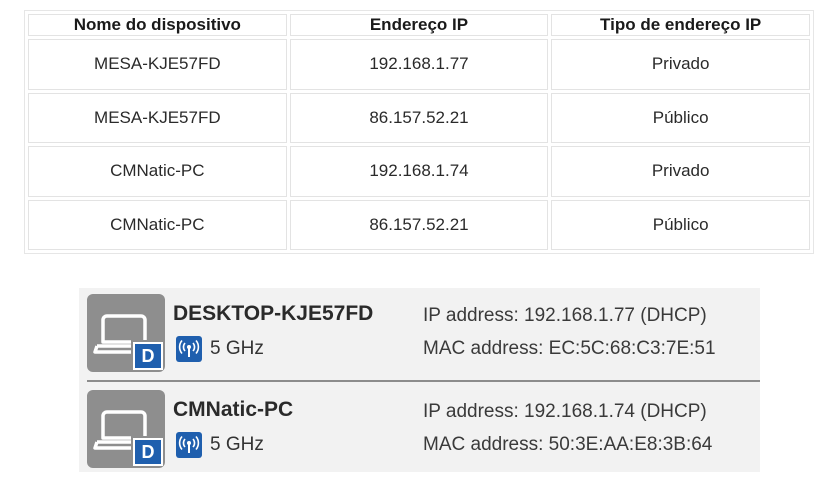 Image resolution: width=828 pixels, height=478 pixels. I want to click on table-row: CMNatic-PC 86.157.52.21 Público, so click(419, 224).